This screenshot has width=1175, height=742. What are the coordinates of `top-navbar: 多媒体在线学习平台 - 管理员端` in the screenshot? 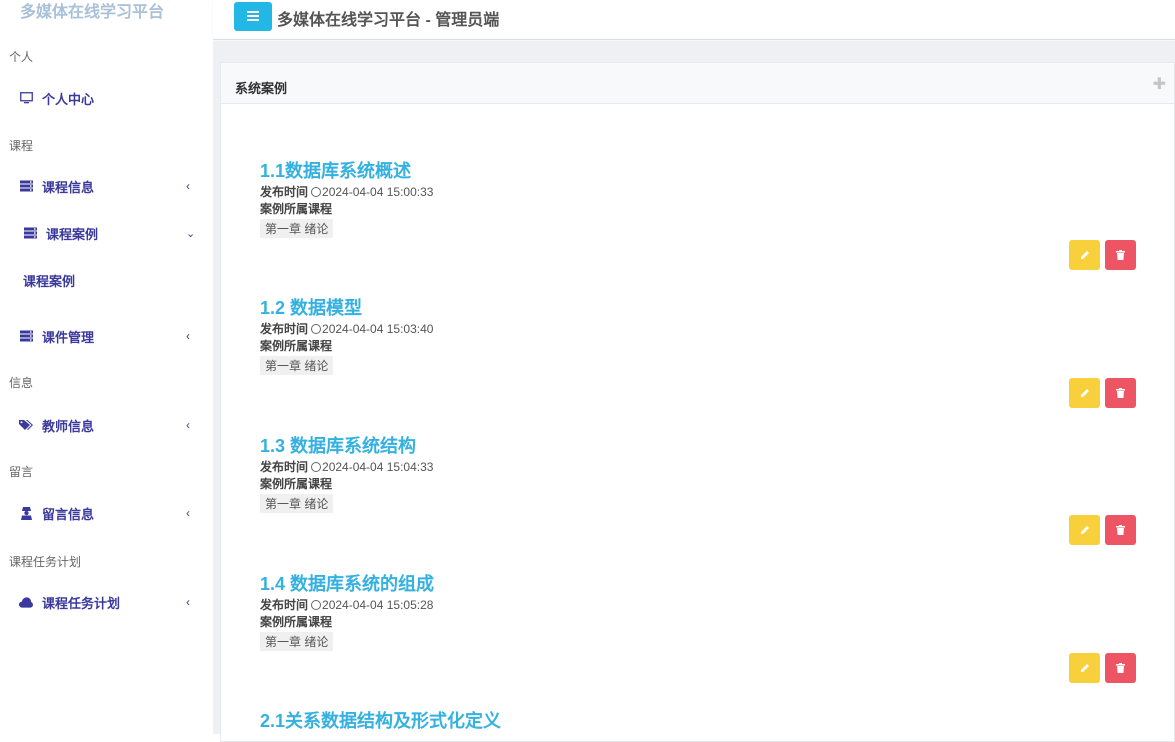 It's located at (694, 20).